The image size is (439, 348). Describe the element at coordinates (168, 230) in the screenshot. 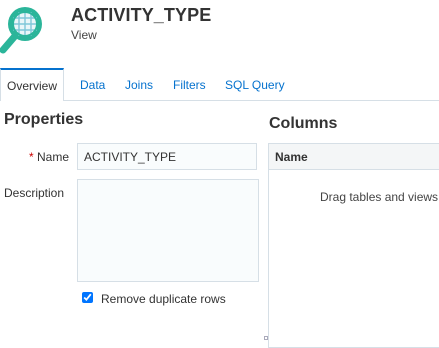

I see `description-field` at that location.